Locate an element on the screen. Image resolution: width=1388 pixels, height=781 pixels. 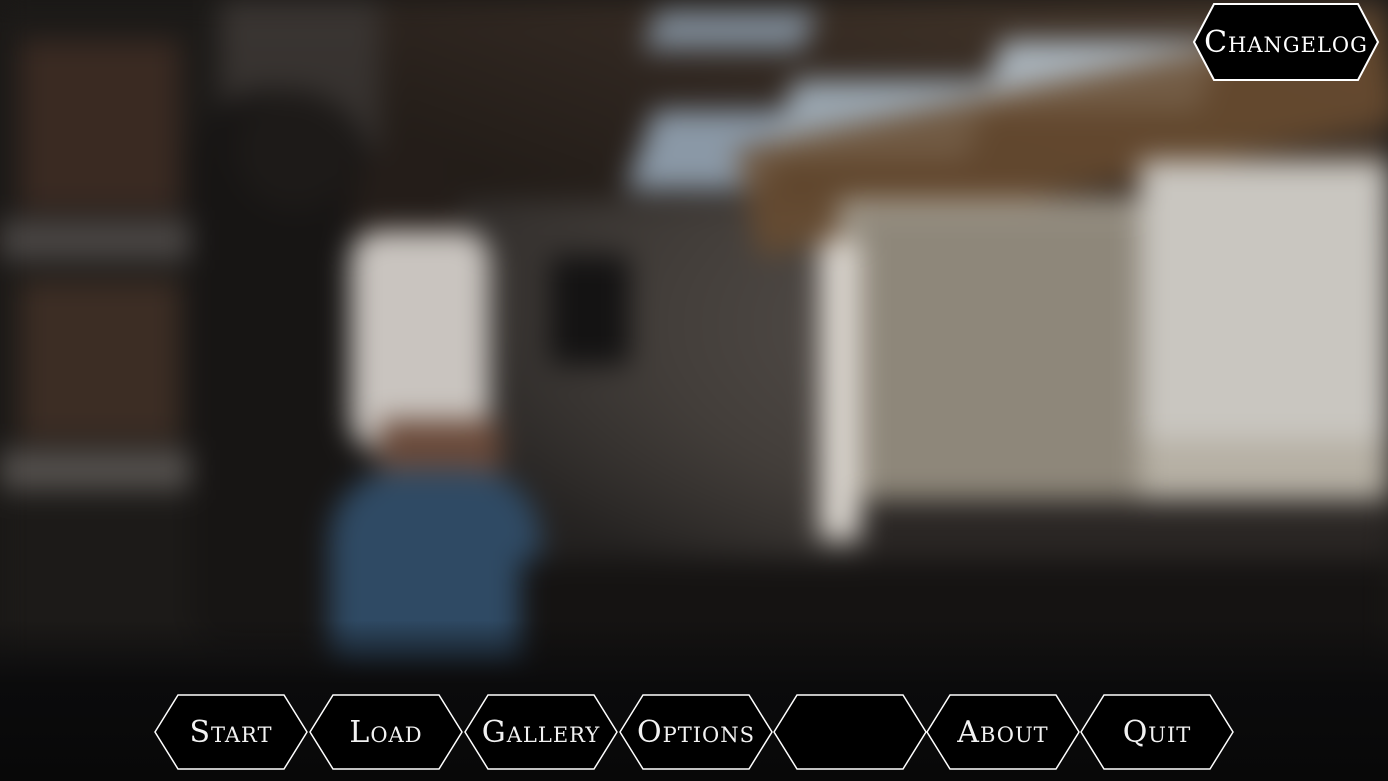
start-button: Start is located at coordinates (231, 732).